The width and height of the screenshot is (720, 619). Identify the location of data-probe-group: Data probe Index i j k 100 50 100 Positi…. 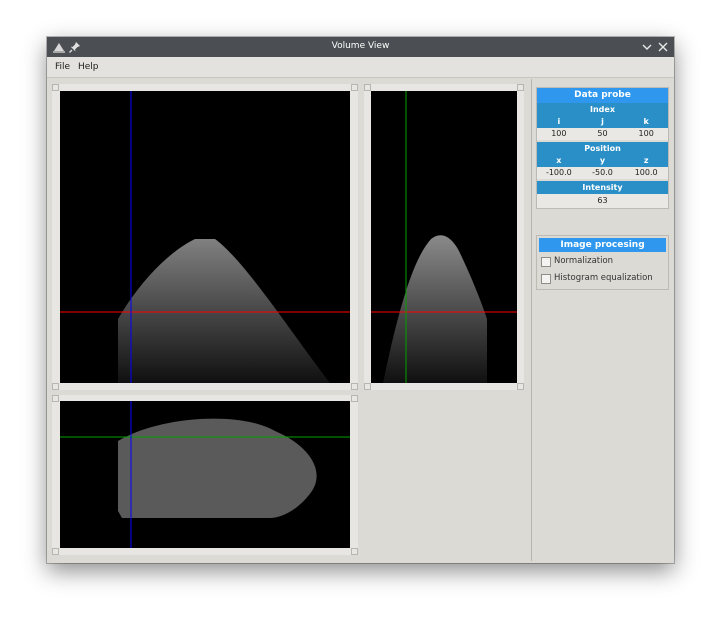
(602, 148).